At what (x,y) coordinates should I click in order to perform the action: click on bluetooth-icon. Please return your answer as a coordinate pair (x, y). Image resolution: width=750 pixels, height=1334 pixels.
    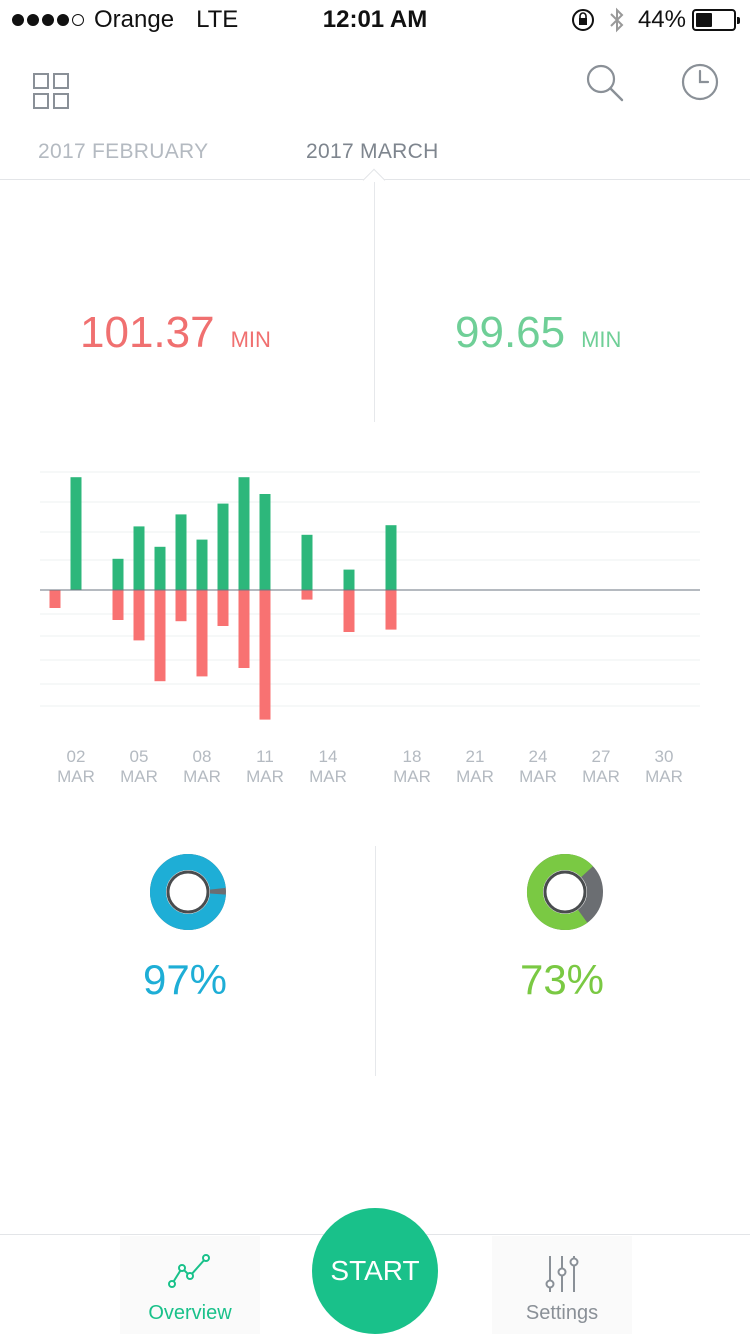
    Looking at the image, I should click on (617, 20).